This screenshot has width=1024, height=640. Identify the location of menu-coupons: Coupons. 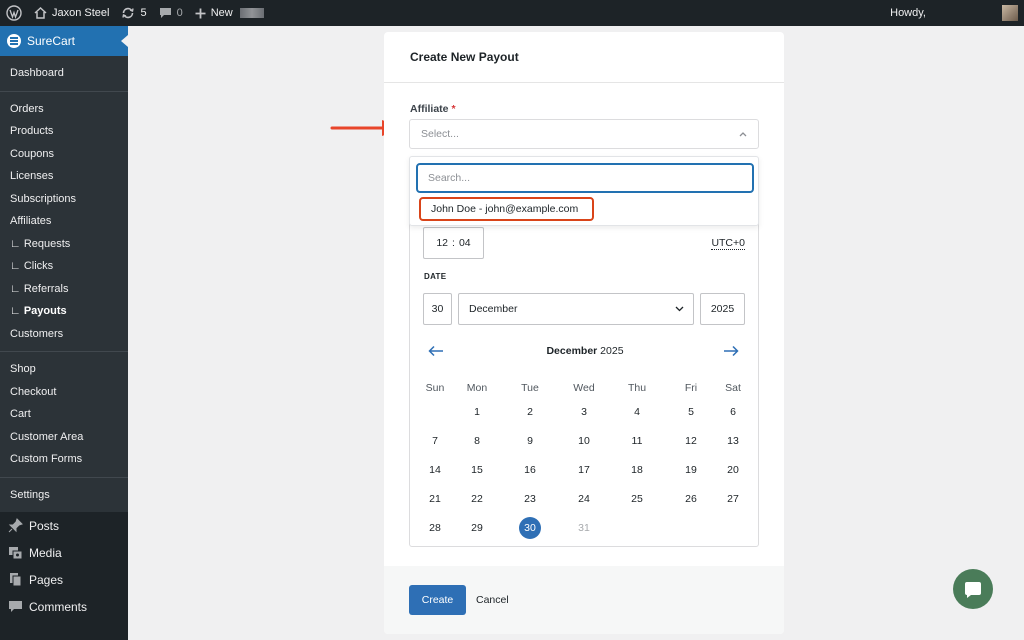
(64, 154).